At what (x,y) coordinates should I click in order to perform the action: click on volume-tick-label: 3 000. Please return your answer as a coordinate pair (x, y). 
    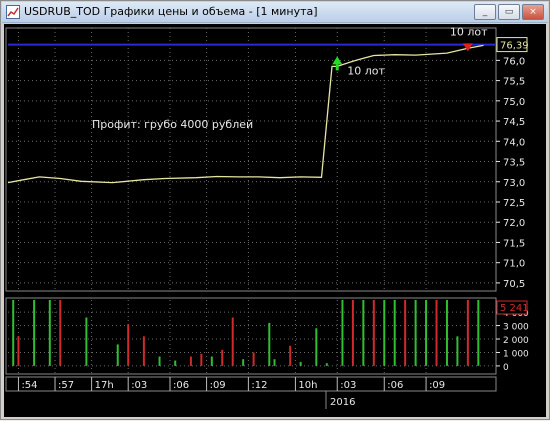
    Looking at the image, I should click on (516, 328).